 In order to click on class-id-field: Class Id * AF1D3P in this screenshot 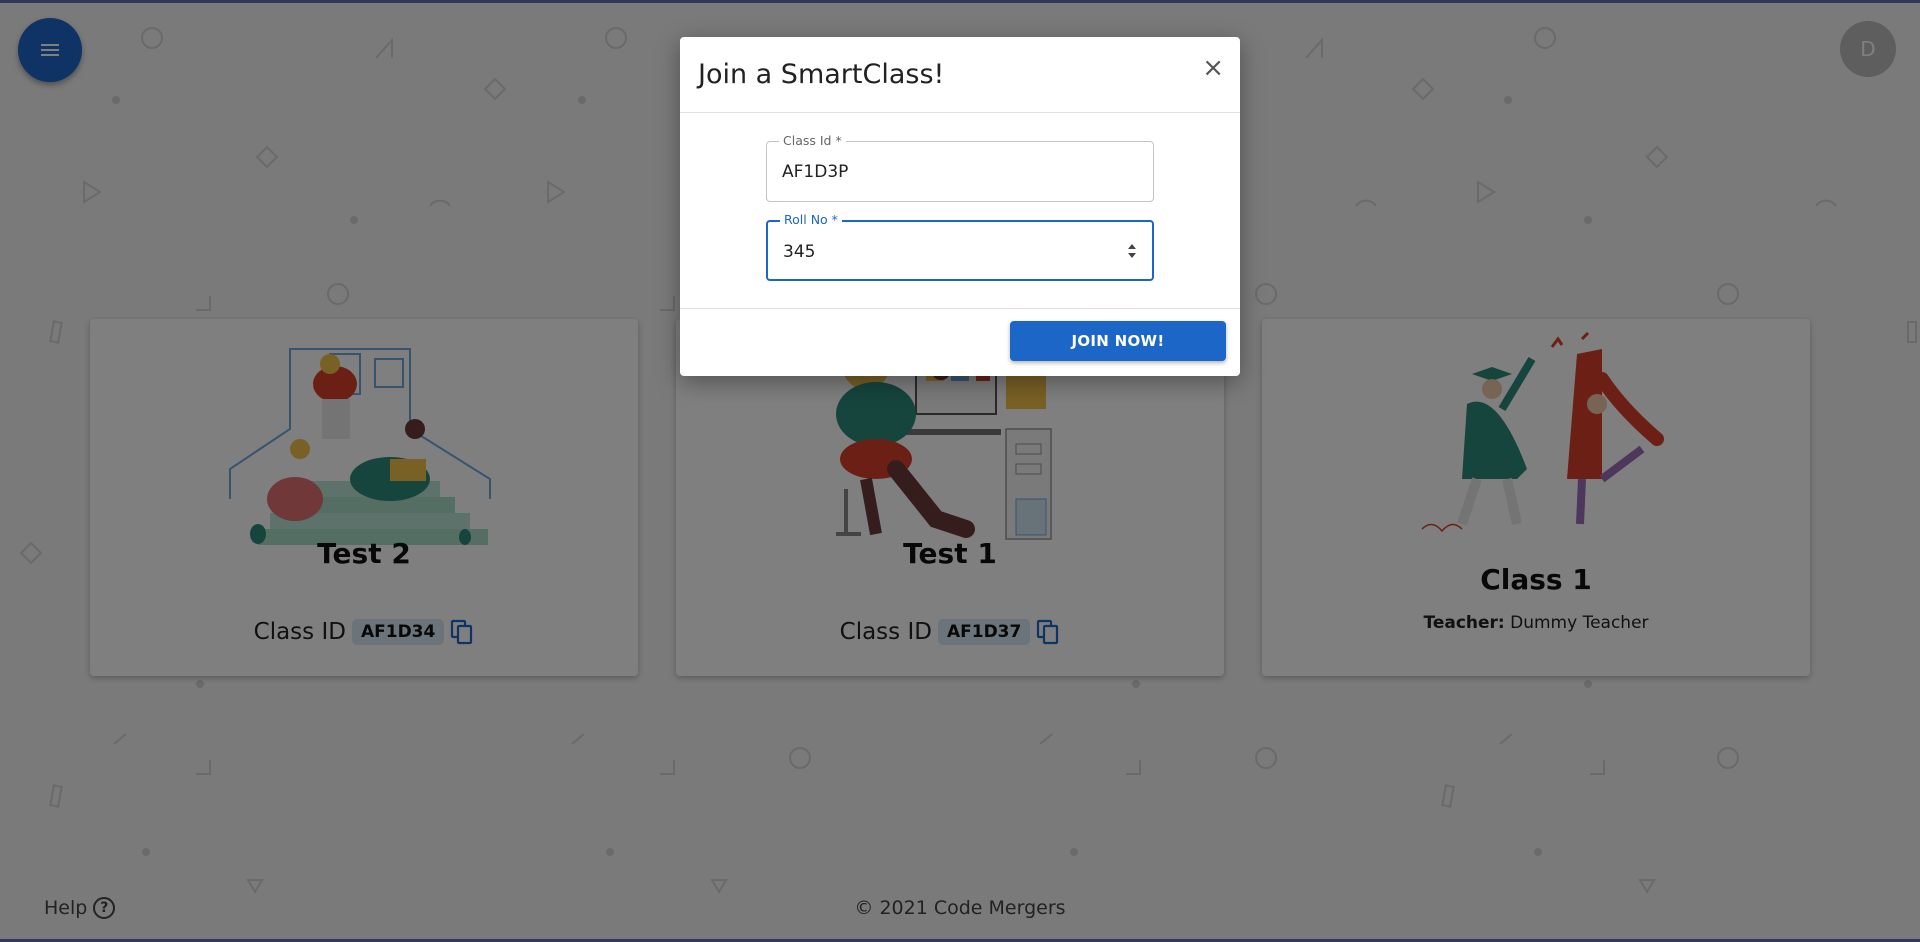, I will do `click(960, 167)`.